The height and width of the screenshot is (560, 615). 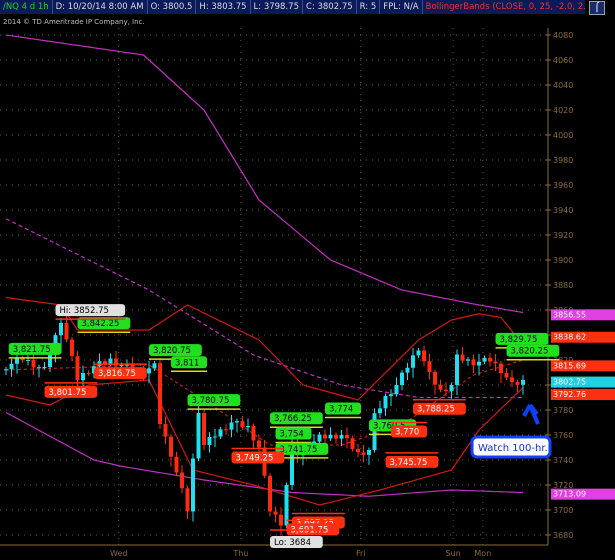 What do you see at coordinates (341, 410) in the screenshot?
I see `high-label-text: 3,774` at bounding box center [341, 410].